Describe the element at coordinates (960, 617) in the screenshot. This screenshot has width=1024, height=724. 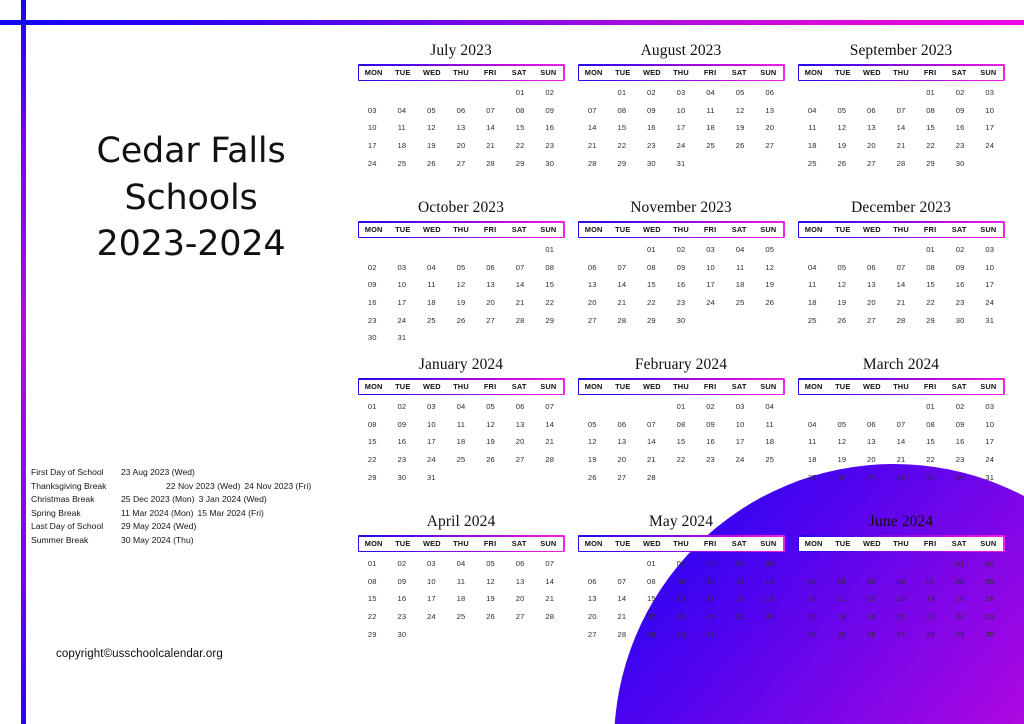
I see `day-cell: 22` at that location.